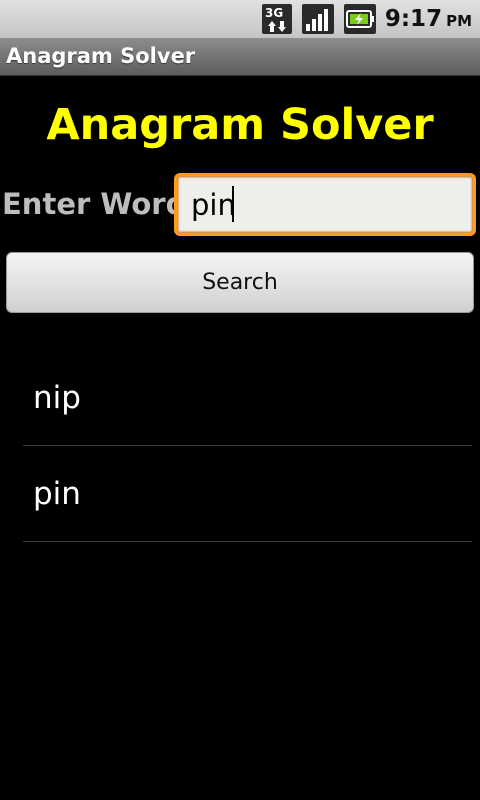  I want to click on result-item: pin, so click(247, 494).